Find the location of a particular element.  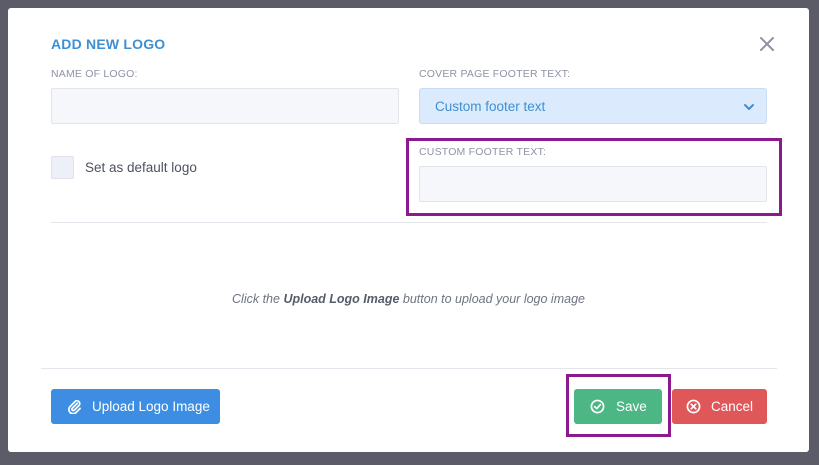

paperclip-icon is located at coordinates (74, 406).